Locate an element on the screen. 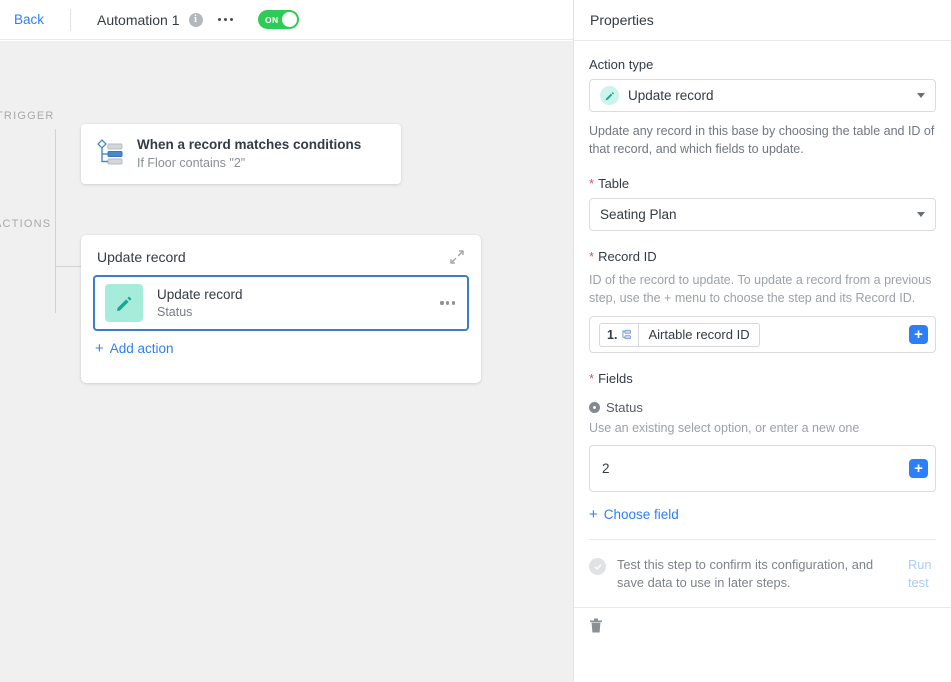 The height and width of the screenshot is (682, 951). pencil-circle-icon is located at coordinates (609, 95).